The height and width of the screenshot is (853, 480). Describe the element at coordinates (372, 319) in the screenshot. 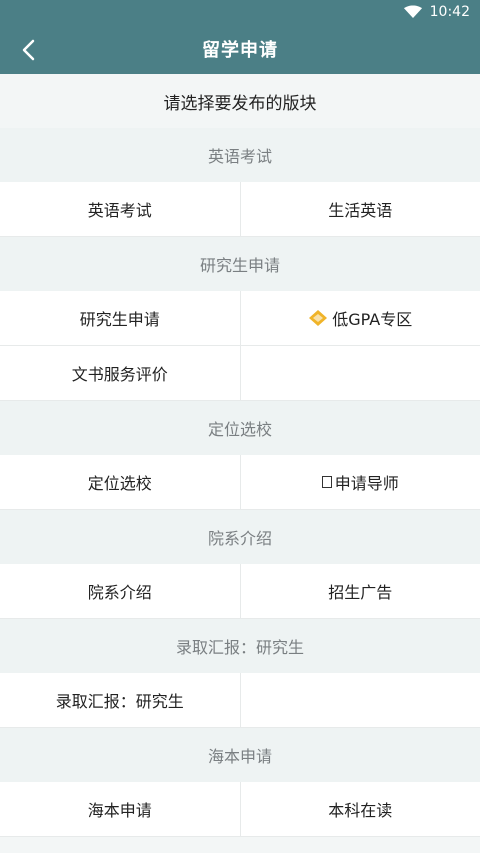

I see `board-item-label: 低GPA专区` at that location.